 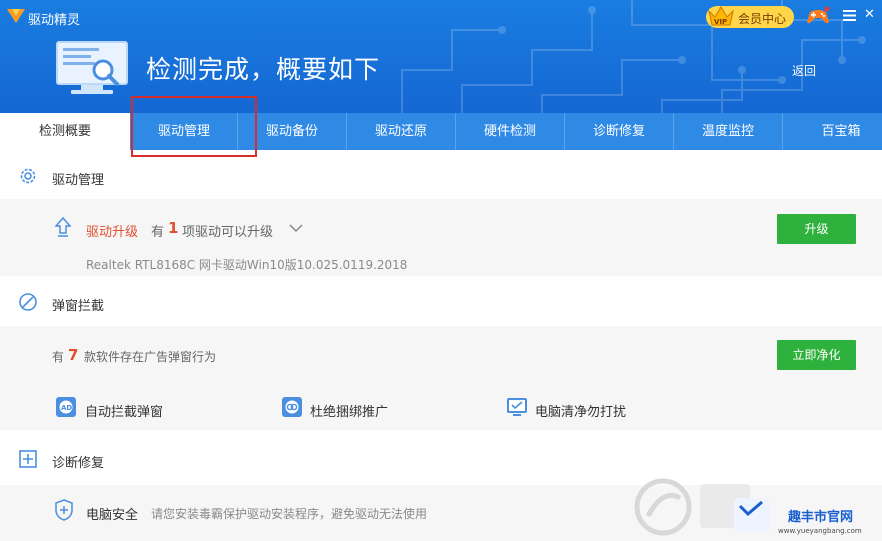 I want to click on watermark-url: www.yueyangbang.com, so click(x=820, y=531).